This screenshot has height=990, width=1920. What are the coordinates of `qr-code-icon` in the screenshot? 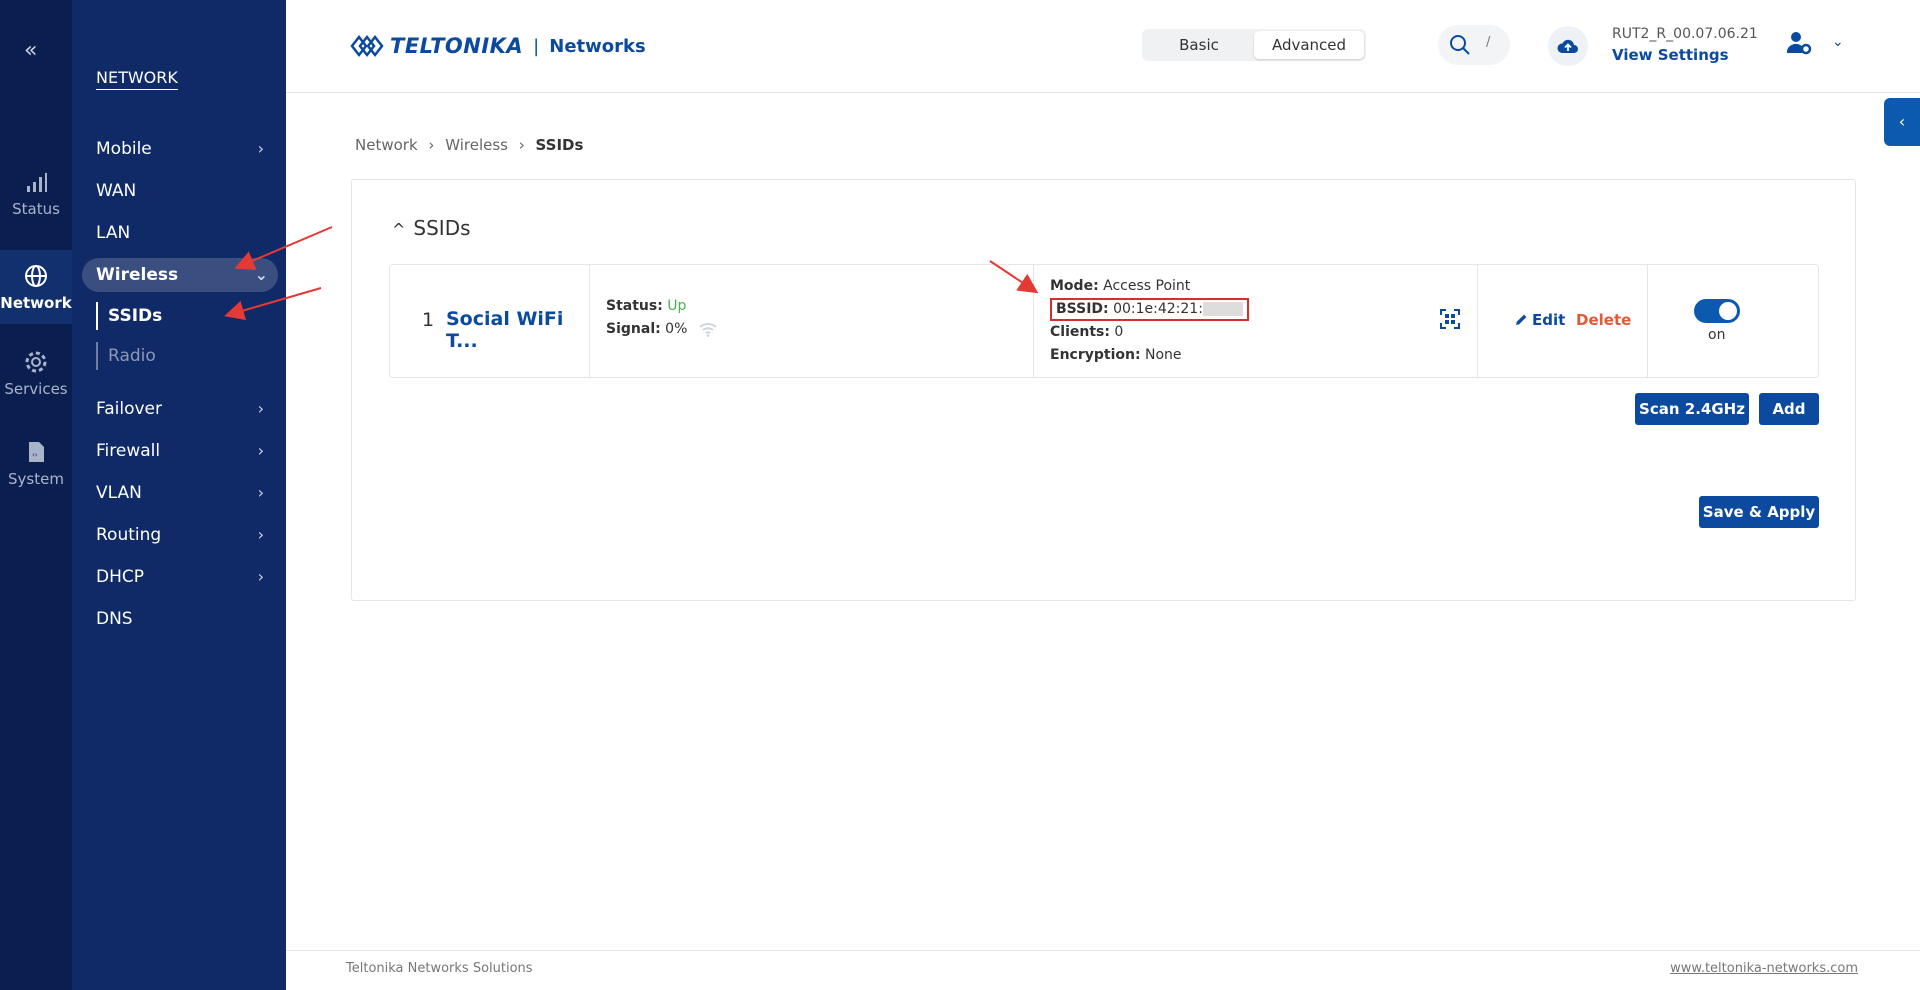 It's located at (1450, 319).